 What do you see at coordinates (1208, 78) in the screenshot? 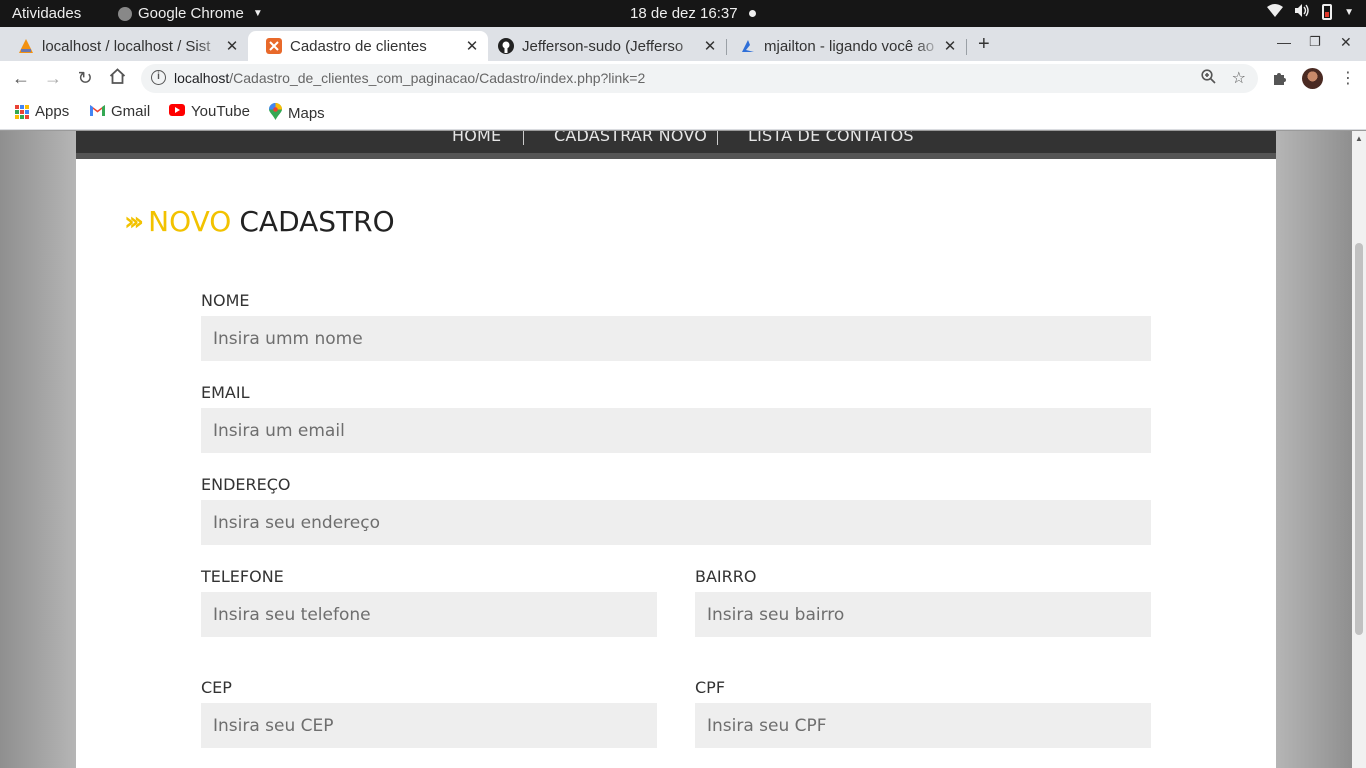
I see `zoom-icon` at bounding box center [1208, 78].